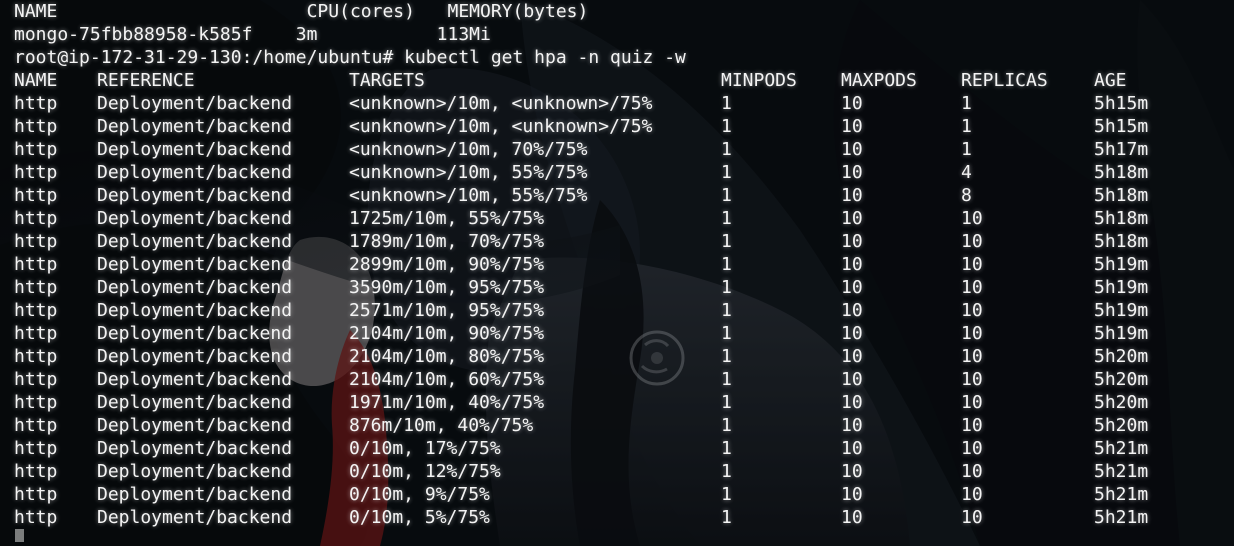 The width and height of the screenshot is (1234, 546). I want to click on hpa-targets-cell: <unknown>/10m, 55%/75%, so click(468, 195).